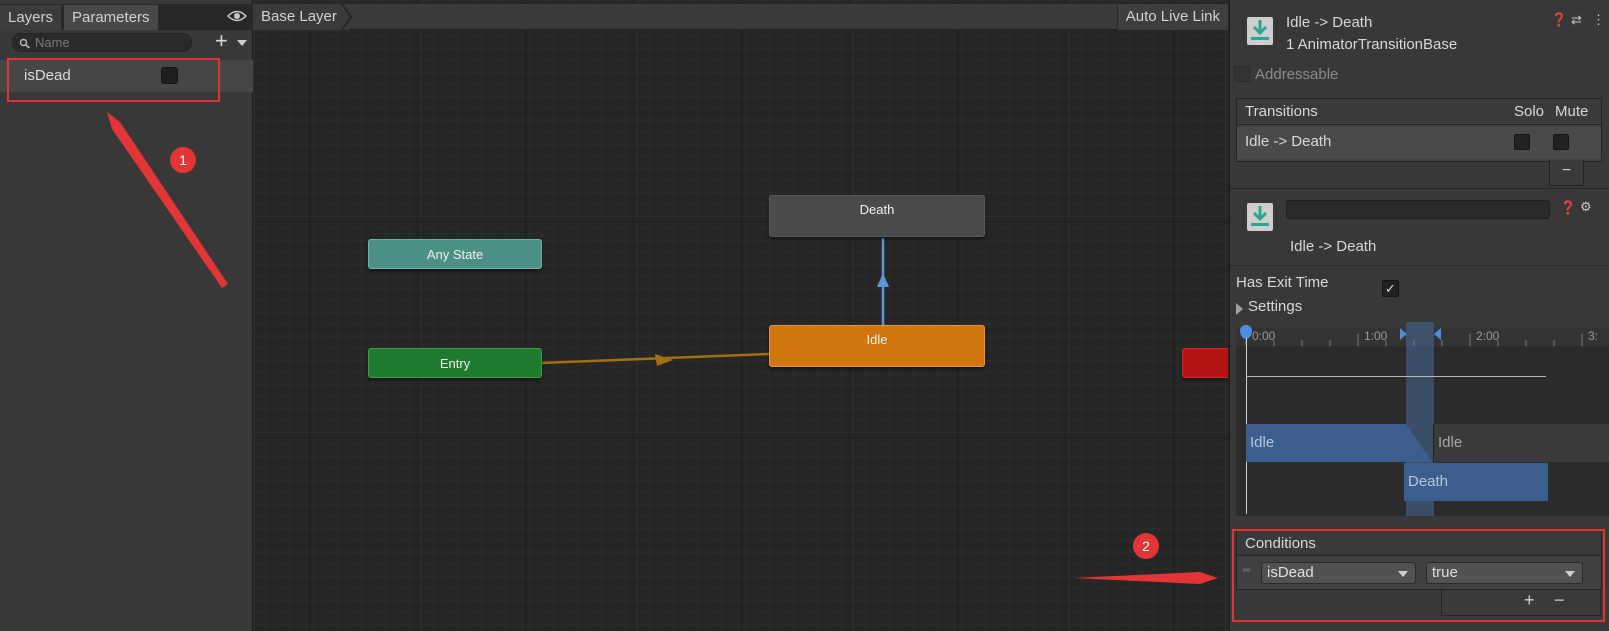 The image size is (1609, 631). Describe the element at coordinates (1146, 546) in the screenshot. I see `annotation-badge-2: 2` at that location.